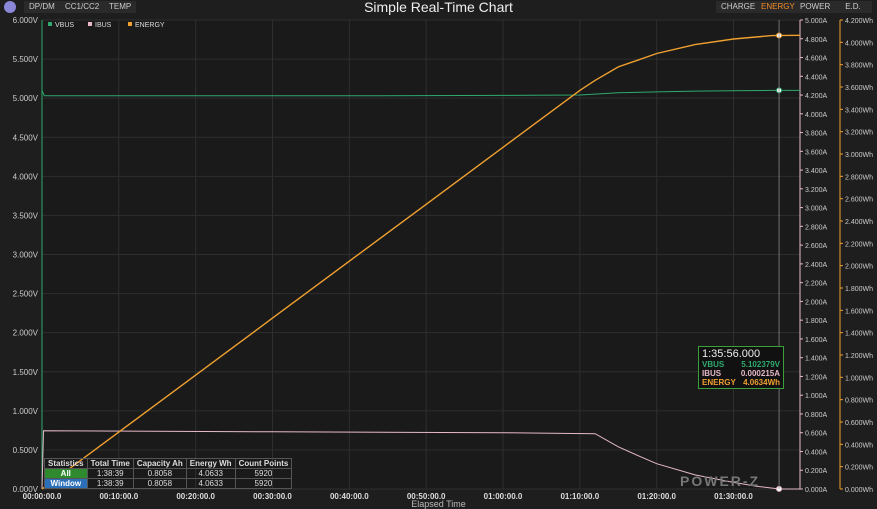  I want to click on y-tick-current: 0.000A, so click(816, 490).